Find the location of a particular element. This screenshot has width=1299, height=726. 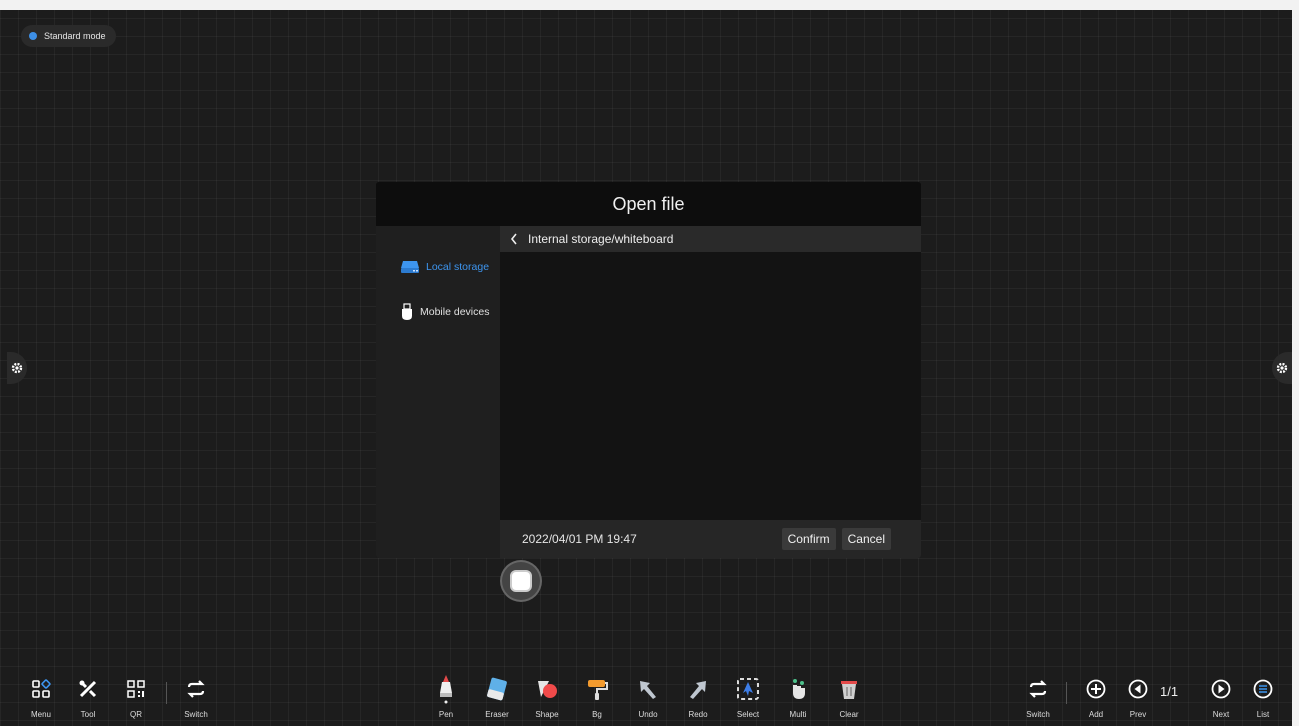

right-strip is located at coordinates (1295, 363).